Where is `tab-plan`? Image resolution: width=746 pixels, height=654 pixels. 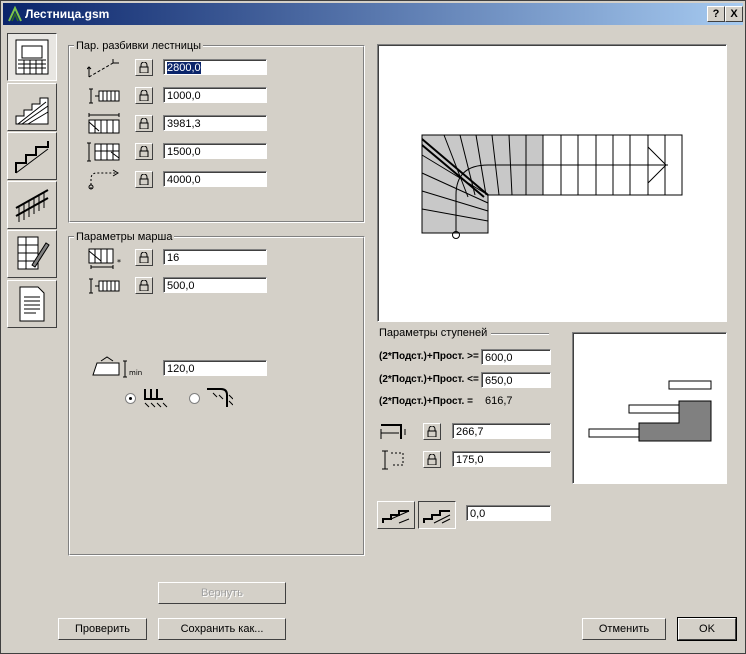 tab-plan is located at coordinates (32, 57).